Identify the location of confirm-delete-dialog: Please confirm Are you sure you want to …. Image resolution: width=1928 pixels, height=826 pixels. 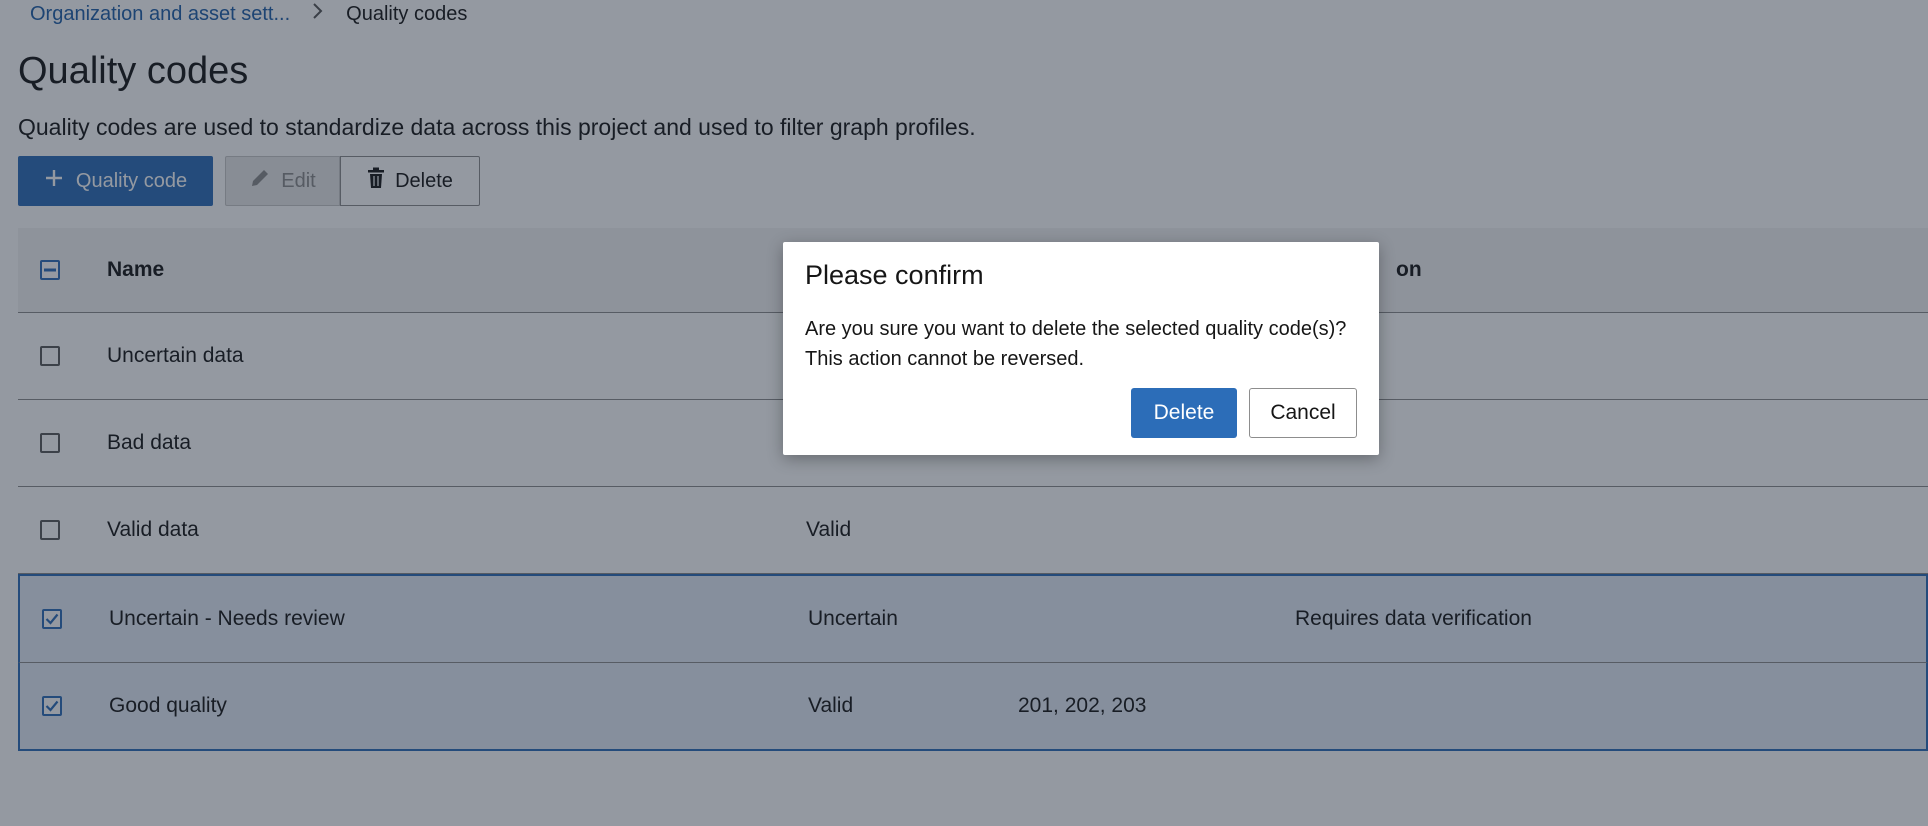
(1081, 348).